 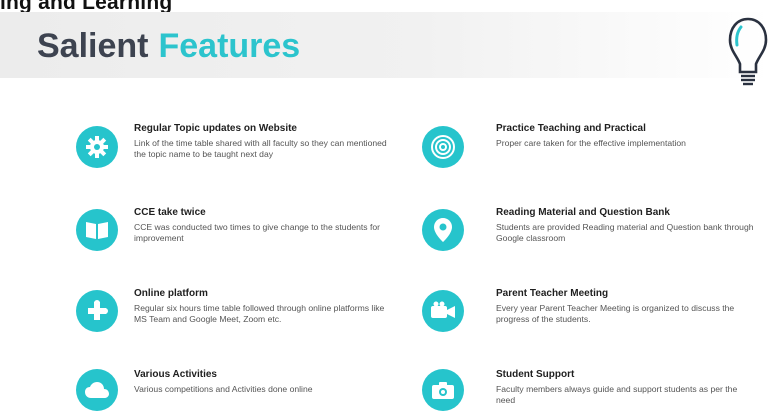 I want to click on puzzle-icon, so click(x=97, y=311).